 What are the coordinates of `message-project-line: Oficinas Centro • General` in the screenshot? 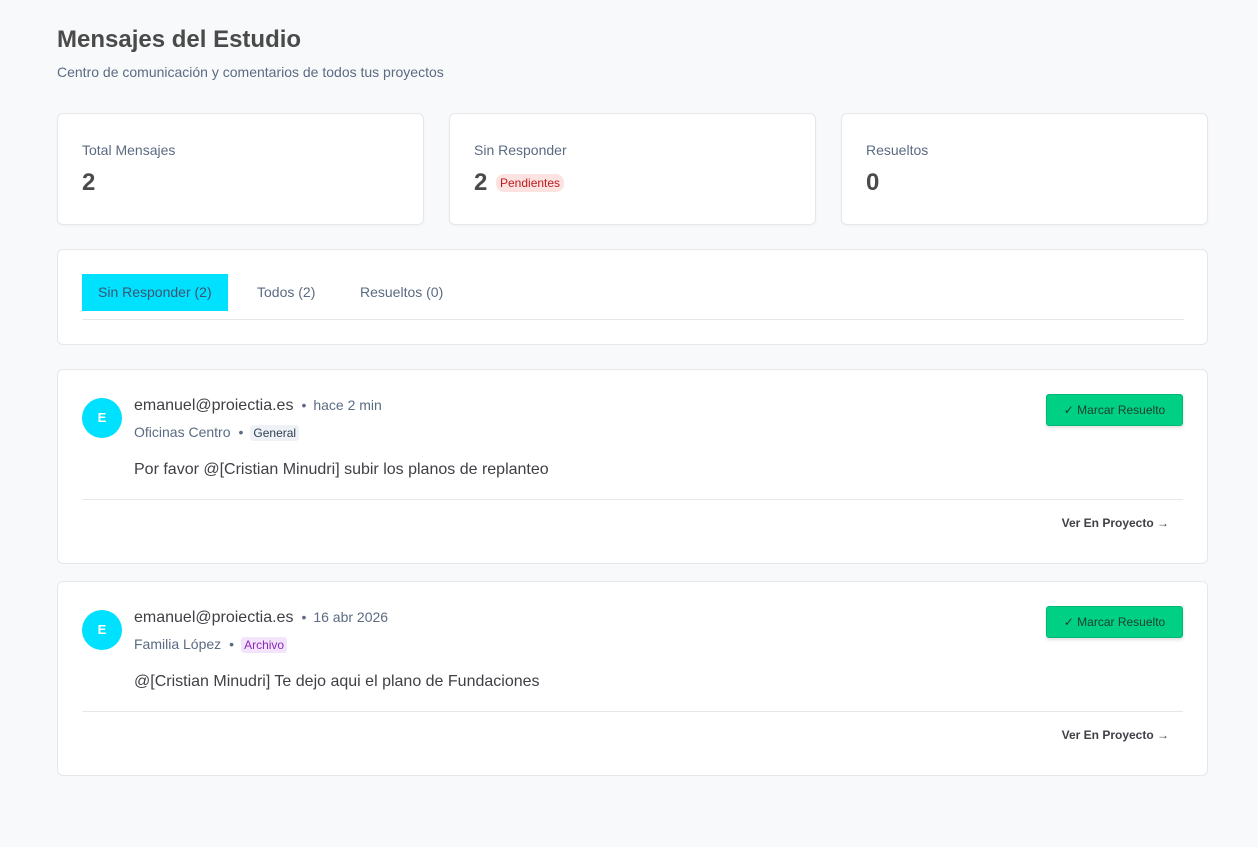 It's located at (217, 433).